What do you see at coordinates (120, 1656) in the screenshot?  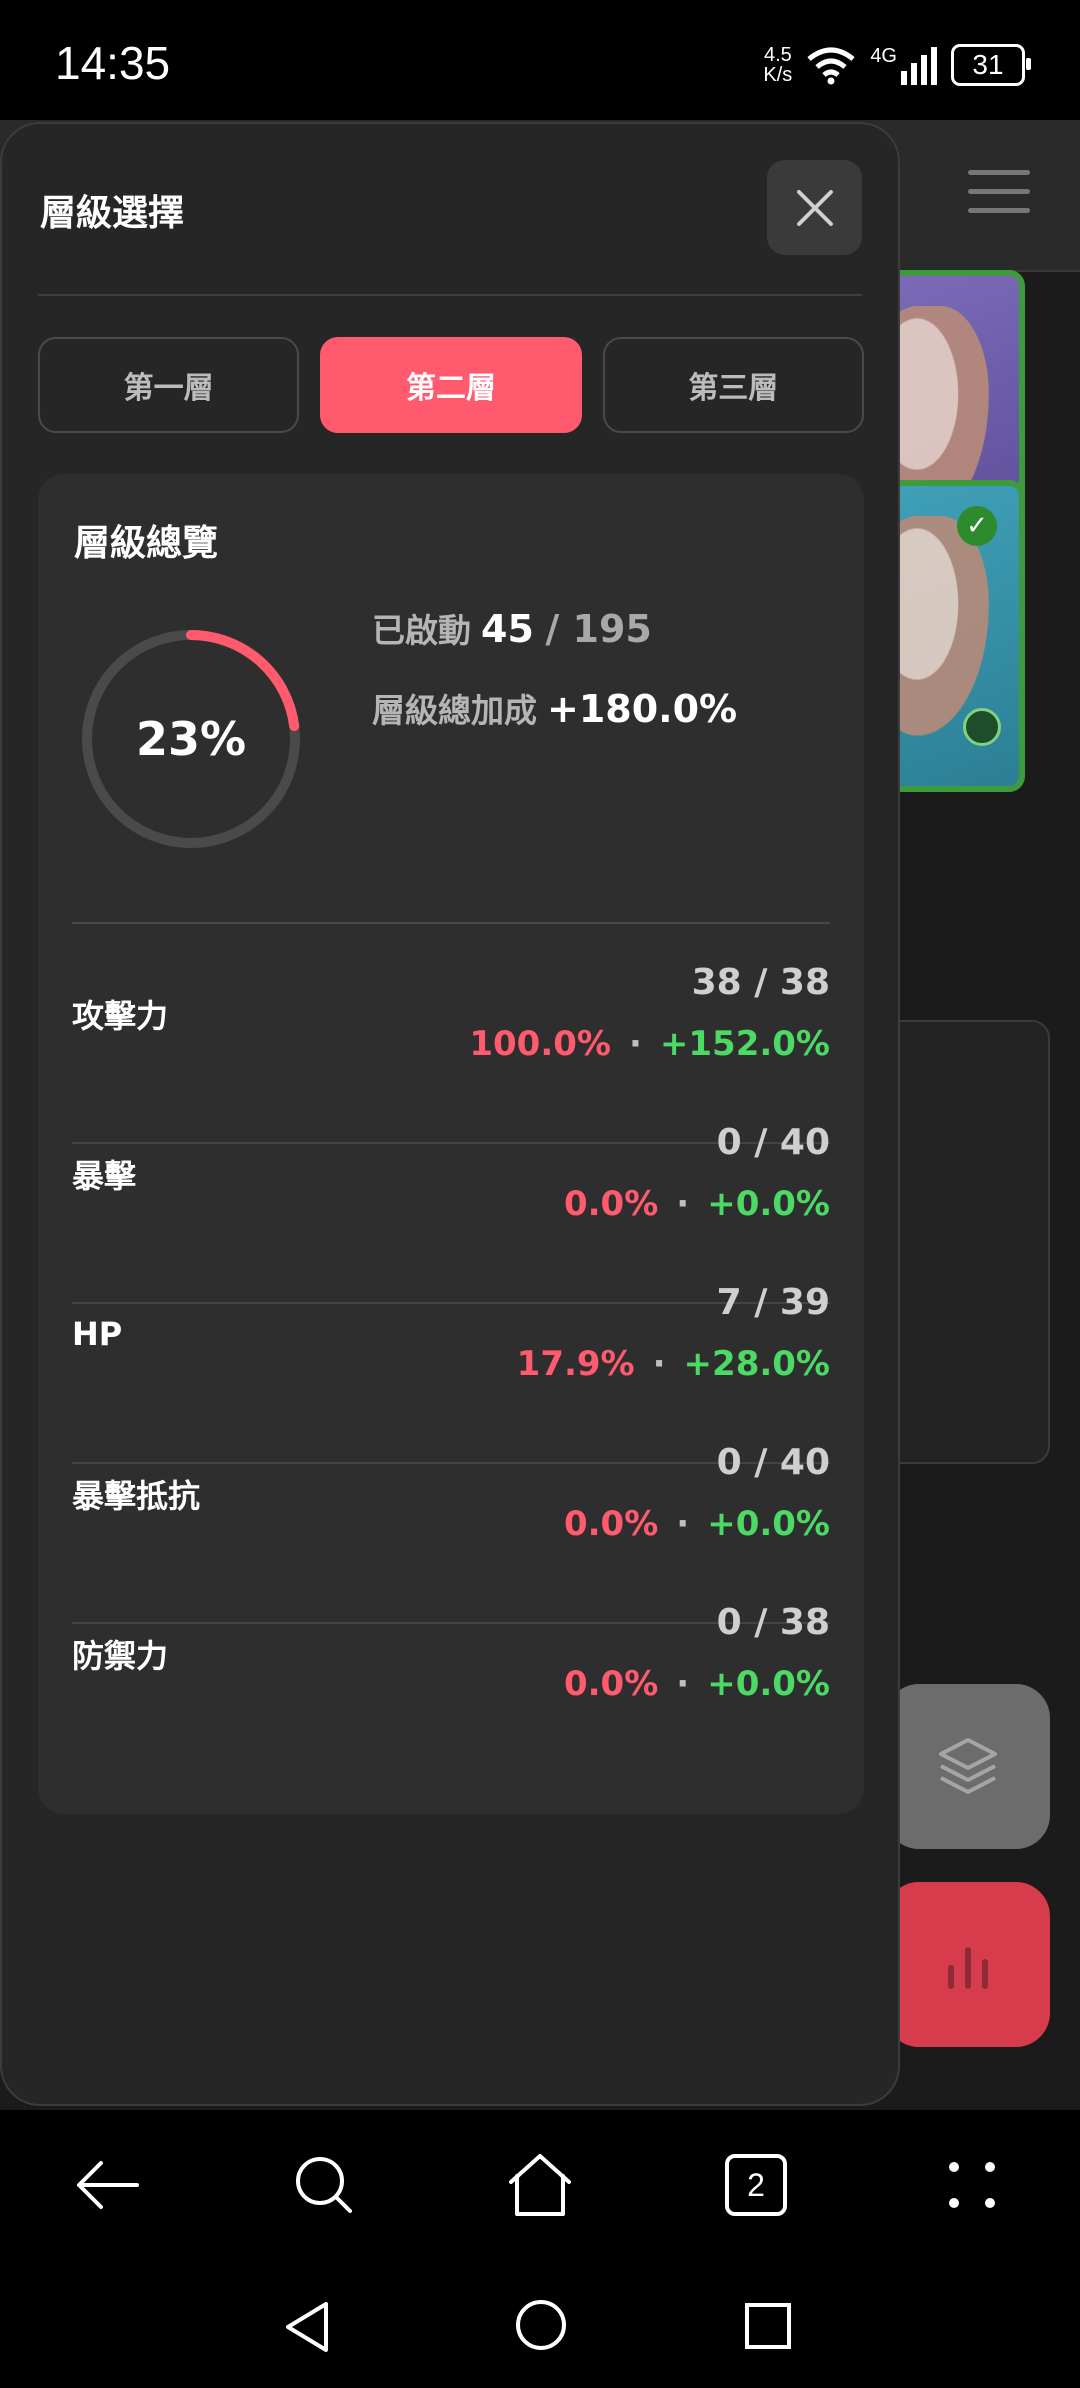 I see `stat-name: 防禦力` at bounding box center [120, 1656].